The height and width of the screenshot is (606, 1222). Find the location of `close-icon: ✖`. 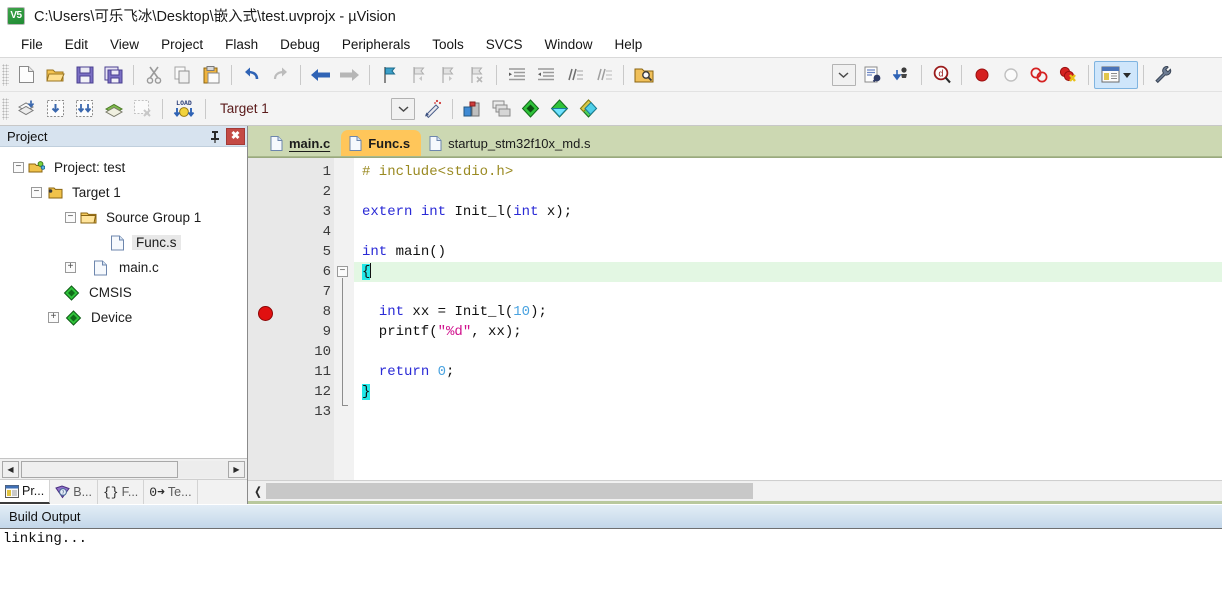

close-icon: ✖ is located at coordinates (235, 136).